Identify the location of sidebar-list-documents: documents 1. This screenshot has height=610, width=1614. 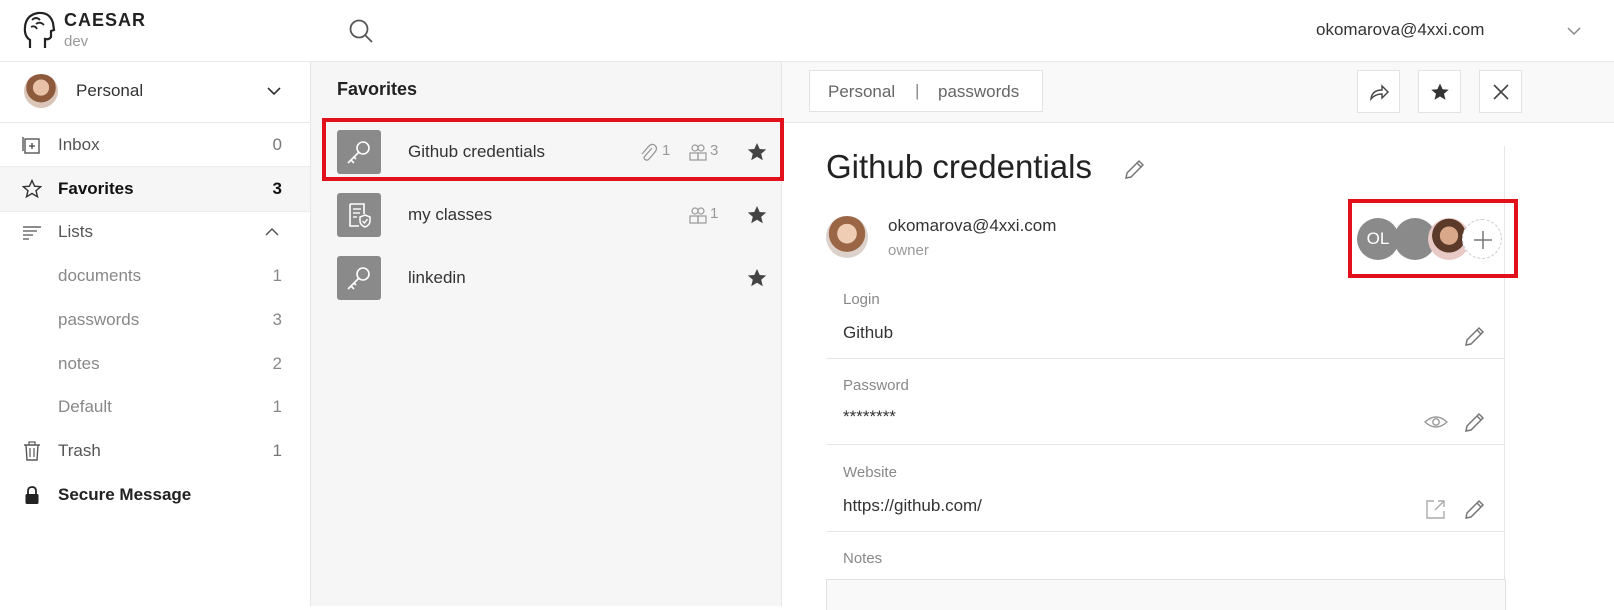
(155, 276).